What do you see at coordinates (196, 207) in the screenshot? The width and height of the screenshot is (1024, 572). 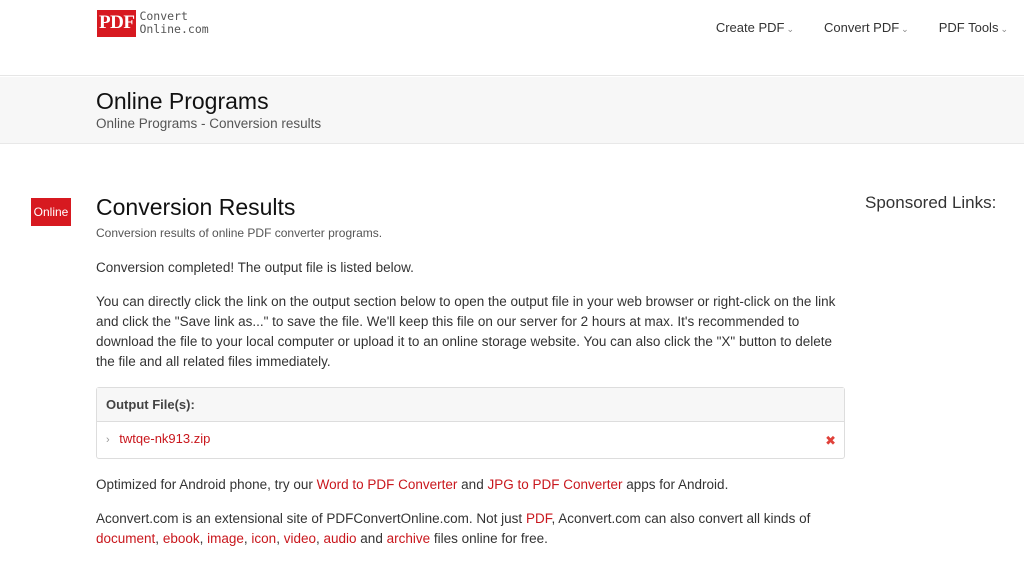 I see `section-title: Conversion Results` at bounding box center [196, 207].